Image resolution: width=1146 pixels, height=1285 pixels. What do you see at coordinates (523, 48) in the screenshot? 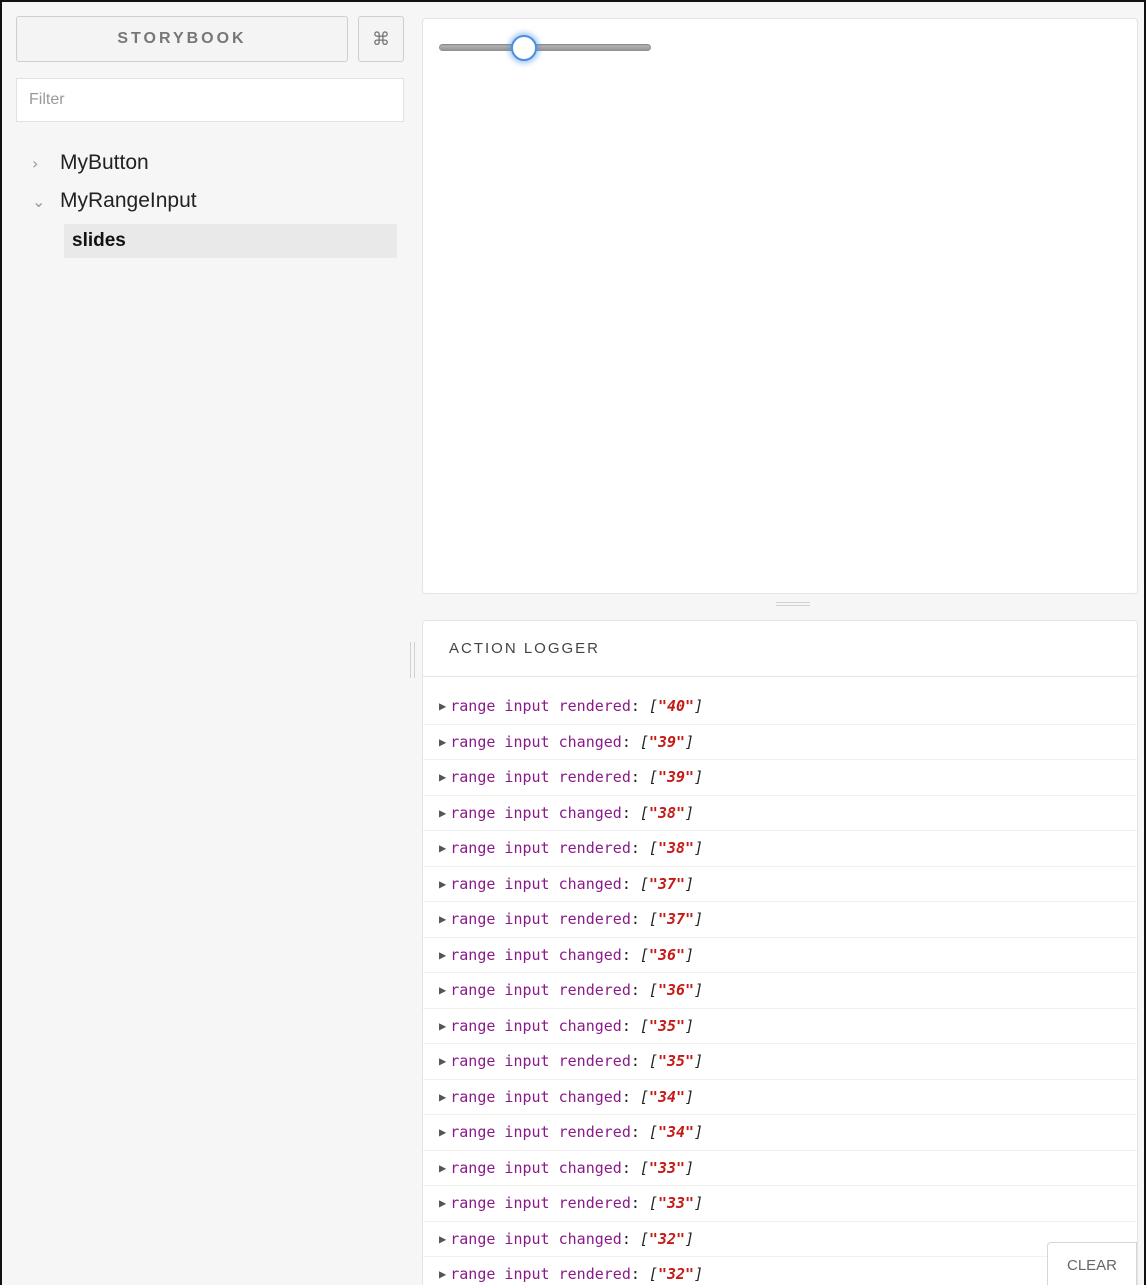
I see `slider-thumb` at bounding box center [523, 48].